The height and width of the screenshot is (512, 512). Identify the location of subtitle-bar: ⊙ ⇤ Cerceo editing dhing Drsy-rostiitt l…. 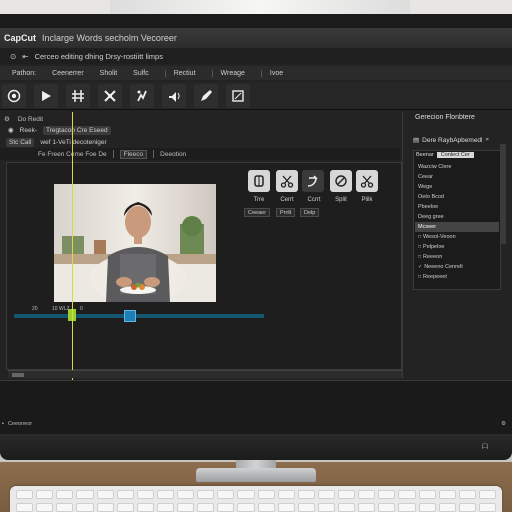
(256, 56).